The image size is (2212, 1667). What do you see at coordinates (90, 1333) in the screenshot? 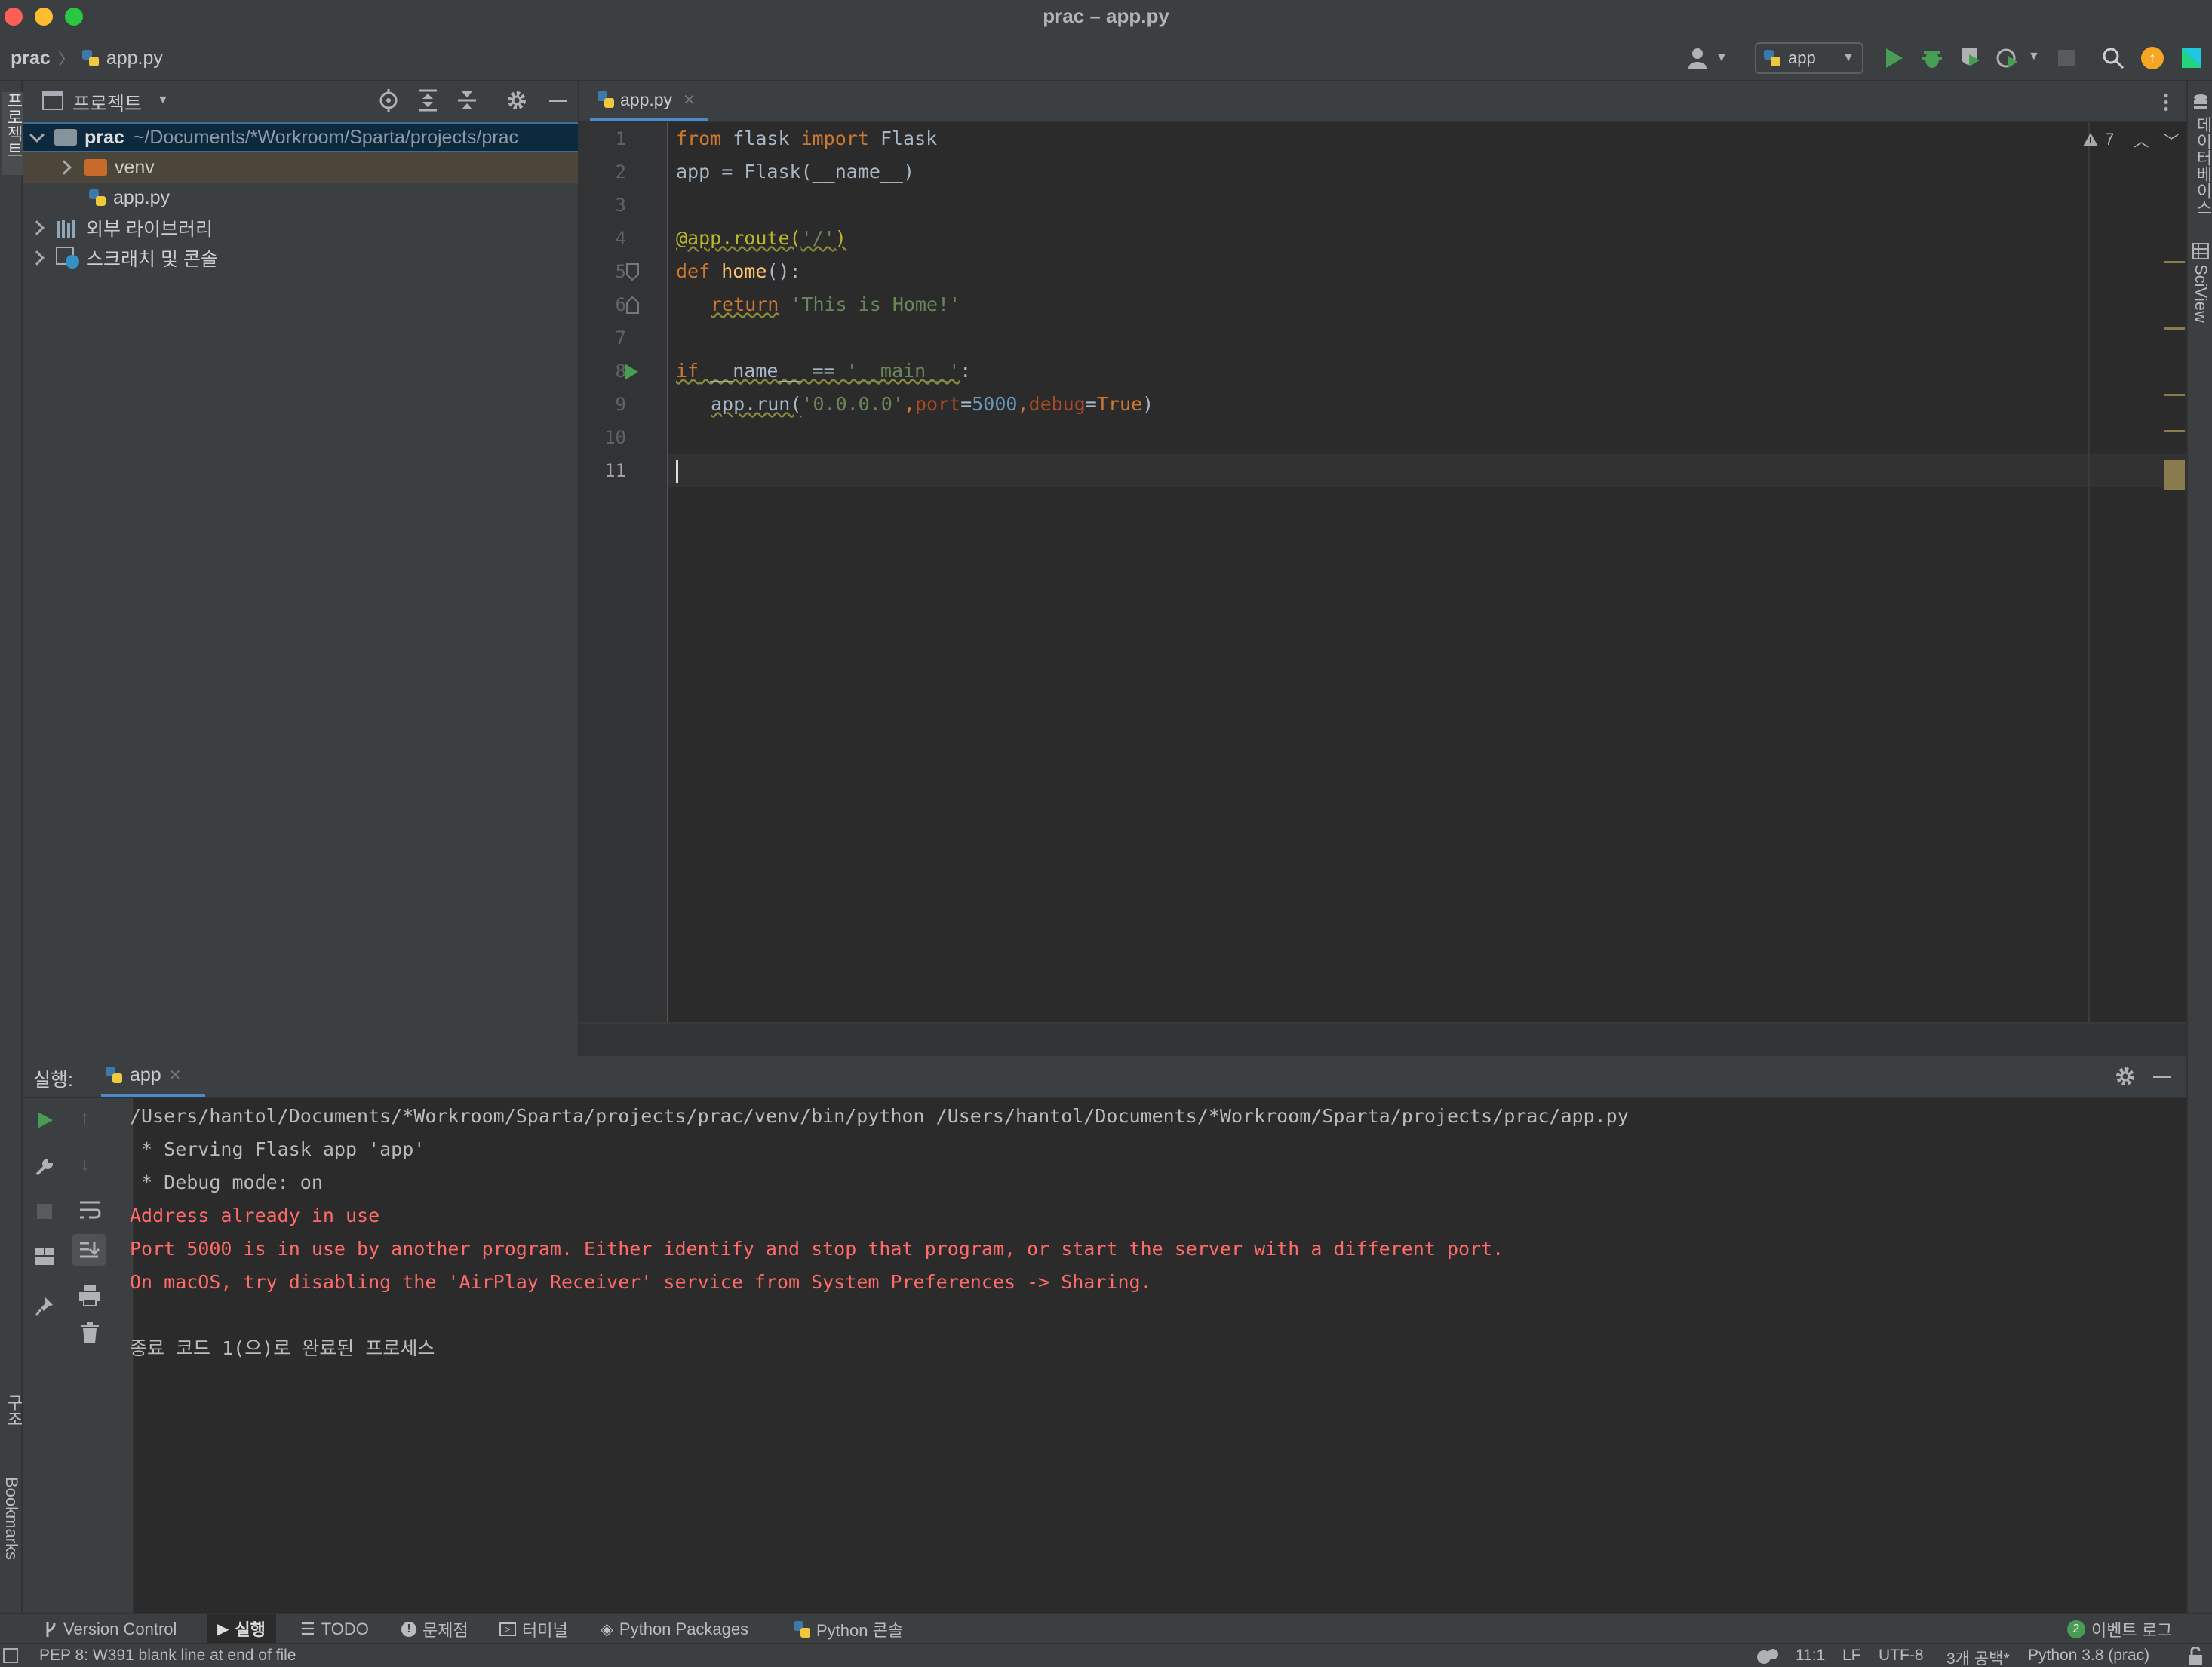
I see `trash-icon` at bounding box center [90, 1333].